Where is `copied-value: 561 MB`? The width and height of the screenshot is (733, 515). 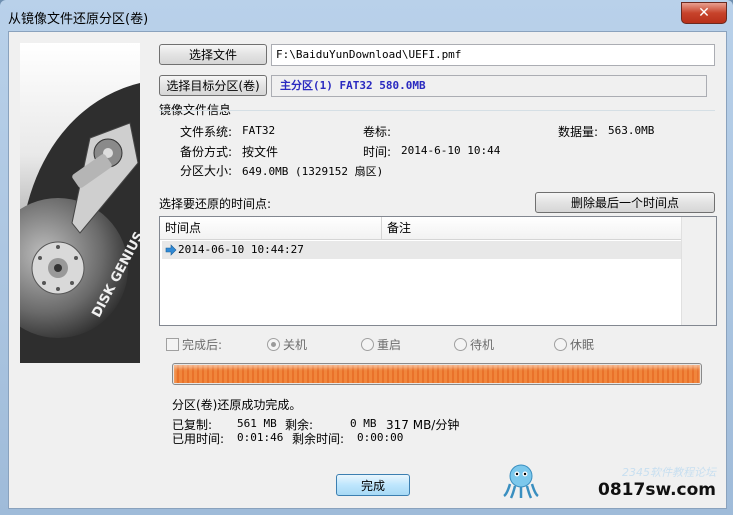 copied-value: 561 MB is located at coordinates (257, 423).